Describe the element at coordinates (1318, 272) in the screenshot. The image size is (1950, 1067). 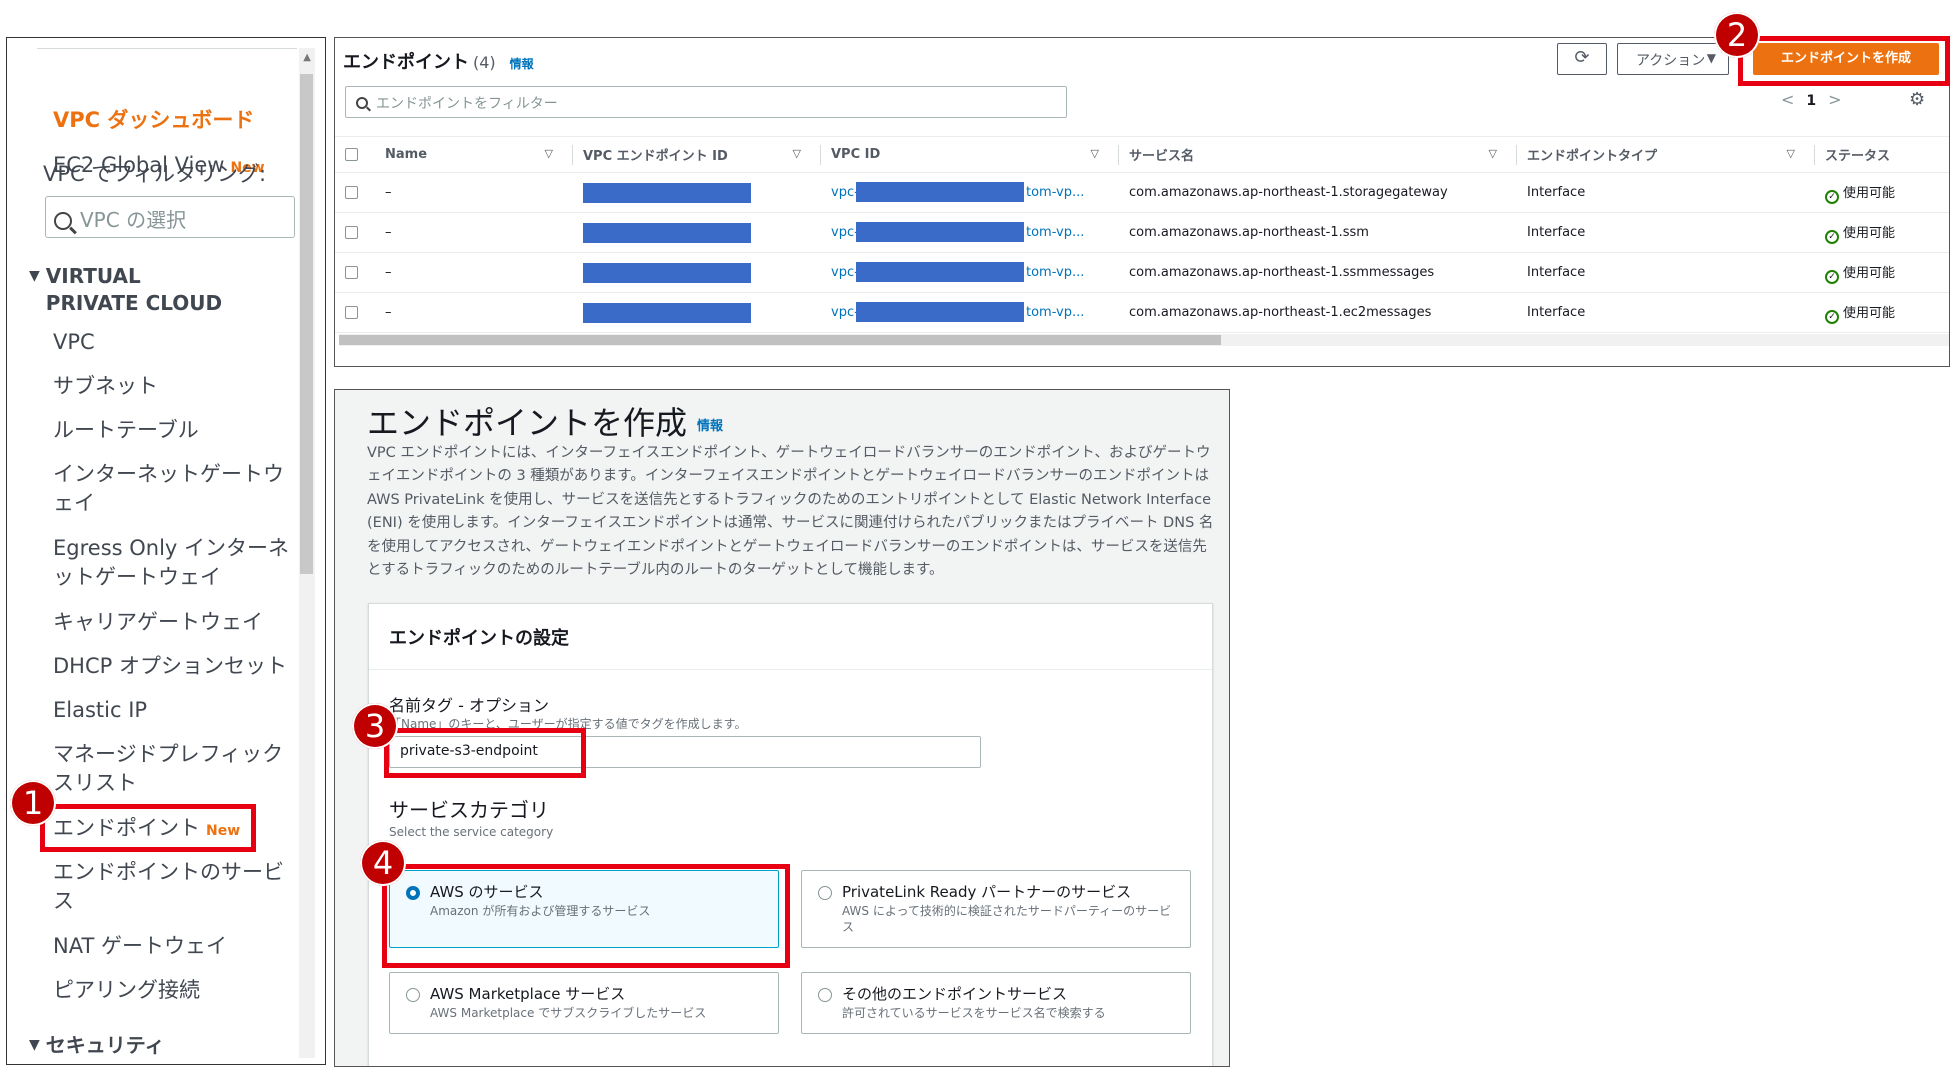
I see `cell-service-name: com.amazonaws.ap-northeast-1.ssmmessages` at that location.